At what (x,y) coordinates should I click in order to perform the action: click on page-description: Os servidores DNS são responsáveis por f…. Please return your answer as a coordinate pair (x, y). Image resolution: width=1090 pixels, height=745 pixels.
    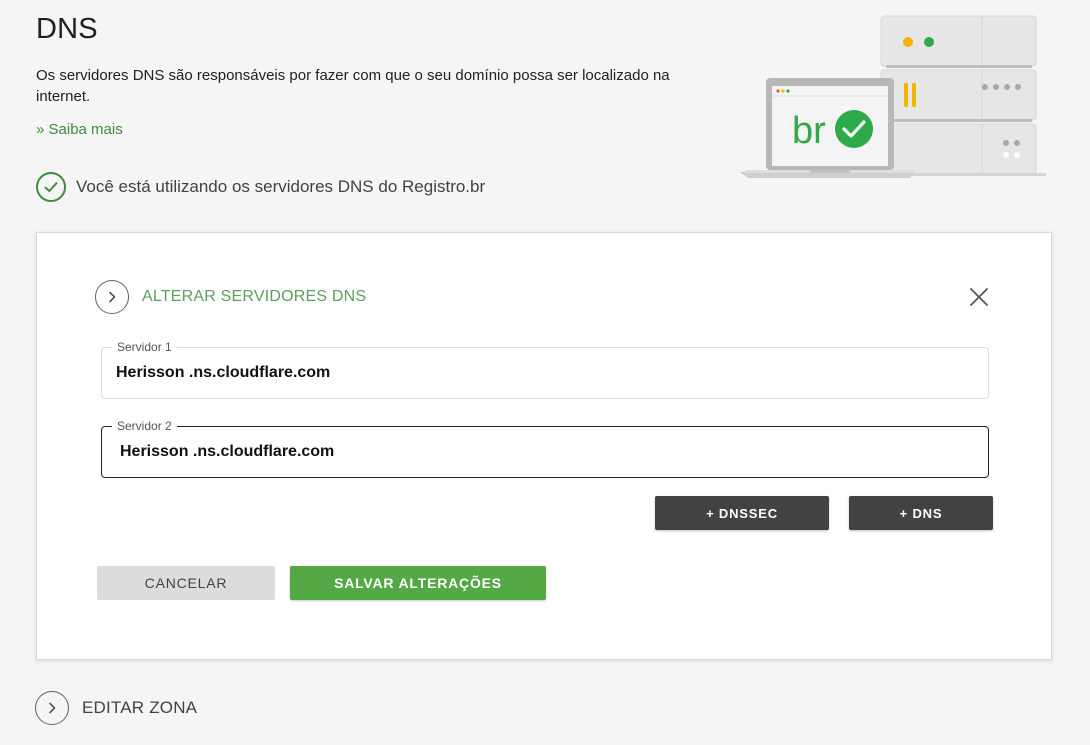
    Looking at the image, I should click on (353, 86).